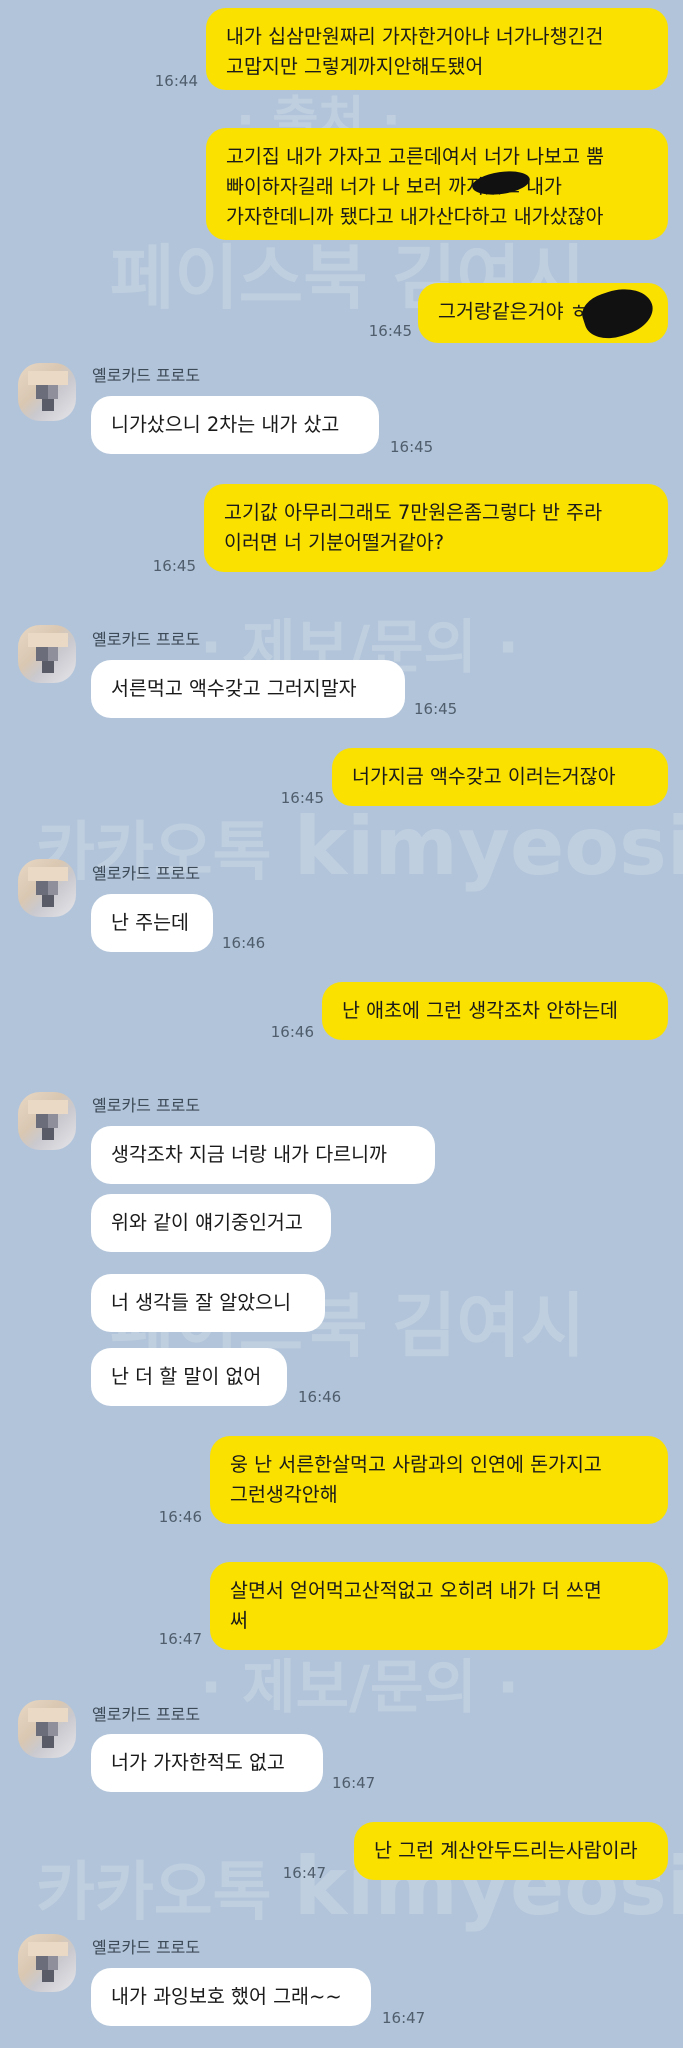 The height and width of the screenshot is (2048, 683). What do you see at coordinates (334, 542) in the screenshot?
I see `message-line: 이러면 너 기분어떨거같아?` at bounding box center [334, 542].